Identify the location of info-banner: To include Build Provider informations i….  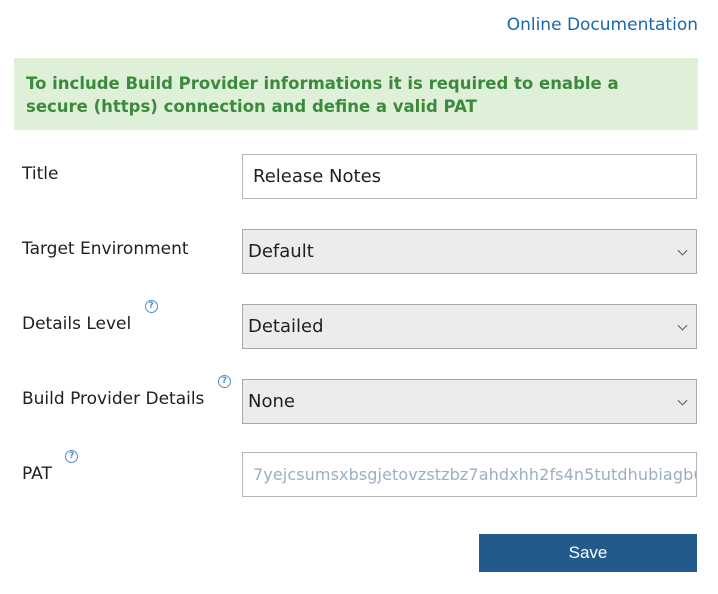
(356, 94).